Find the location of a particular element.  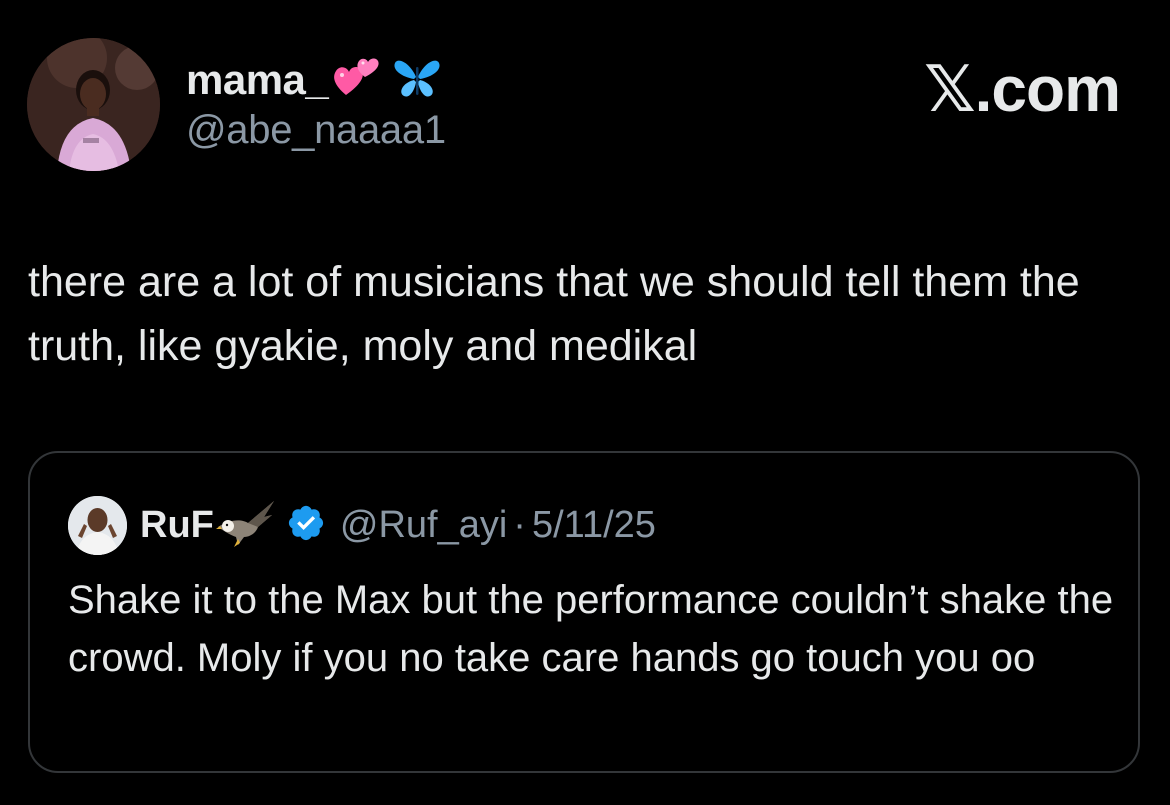

two-hearts-icon is located at coordinates (357, 80).